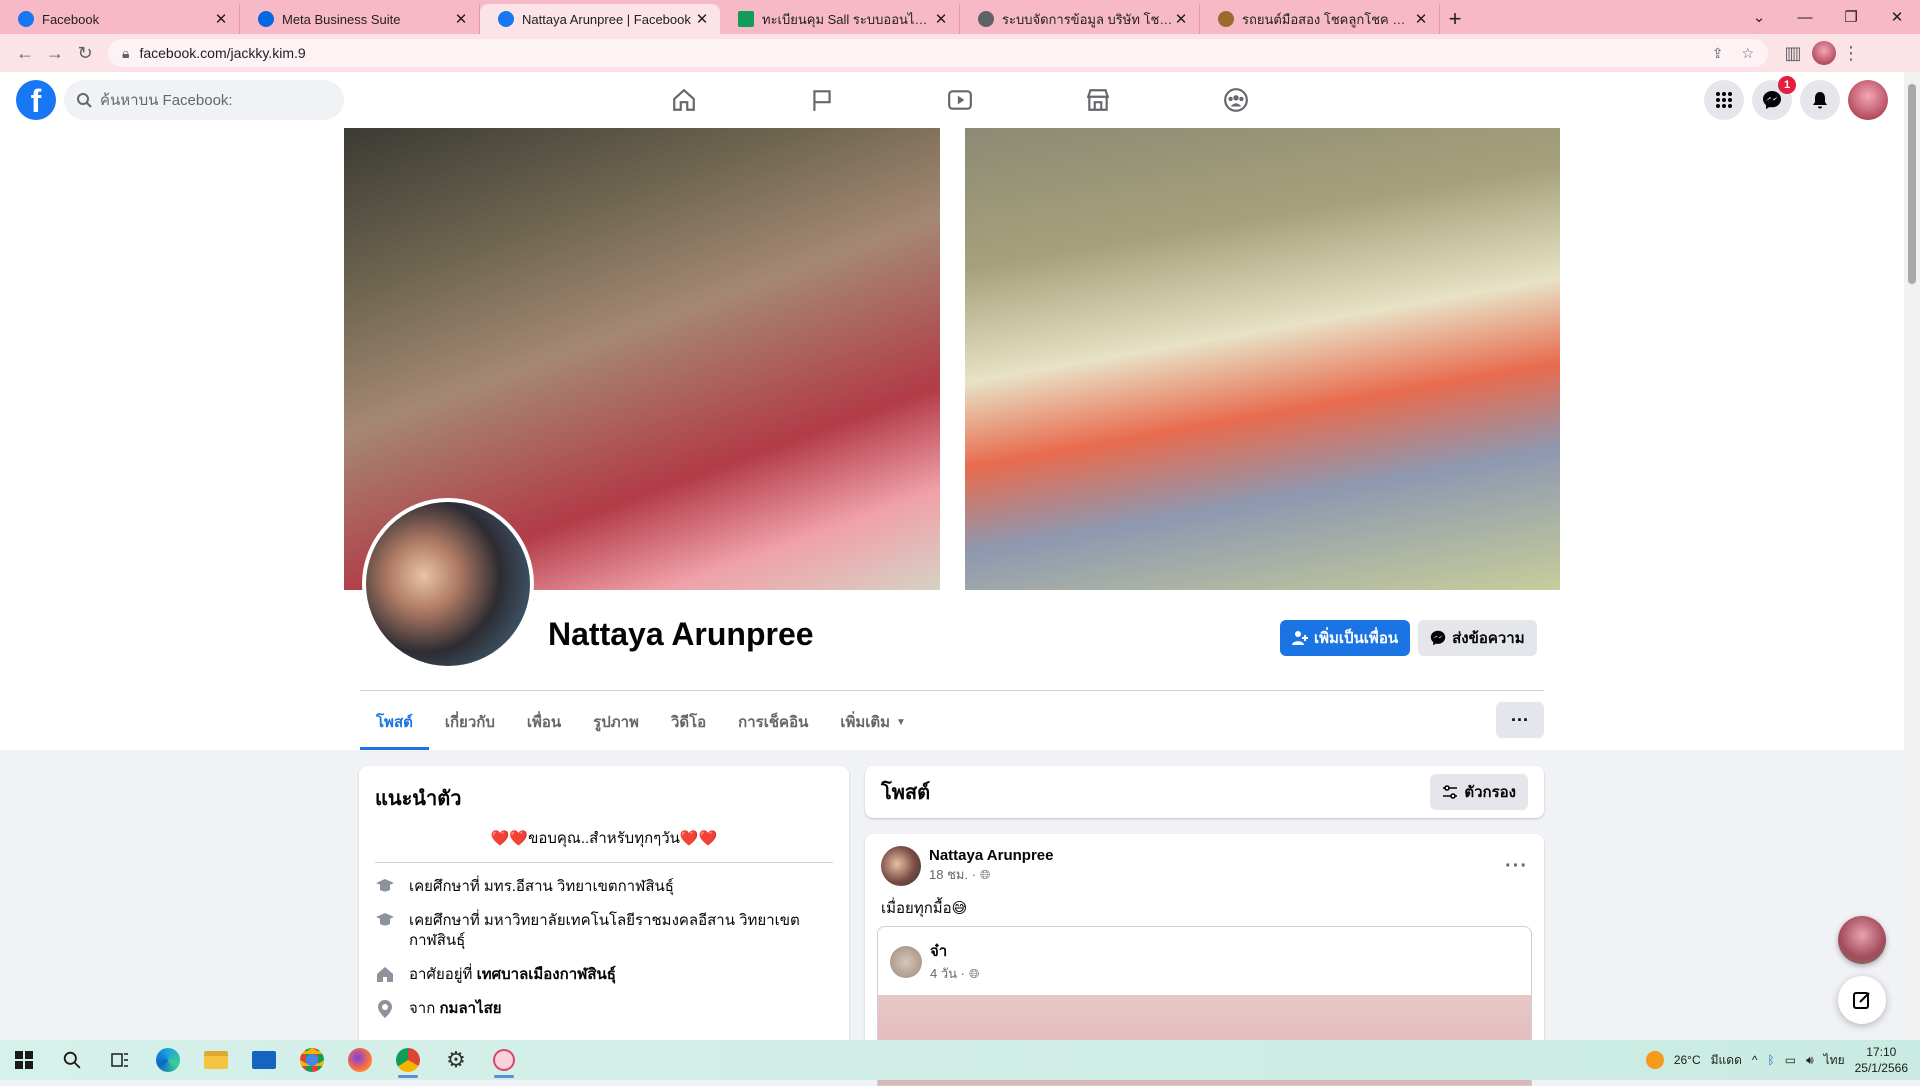 This screenshot has height=1086, width=1920. Describe the element at coordinates (24, 1060) in the screenshot. I see `start-button` at that location.